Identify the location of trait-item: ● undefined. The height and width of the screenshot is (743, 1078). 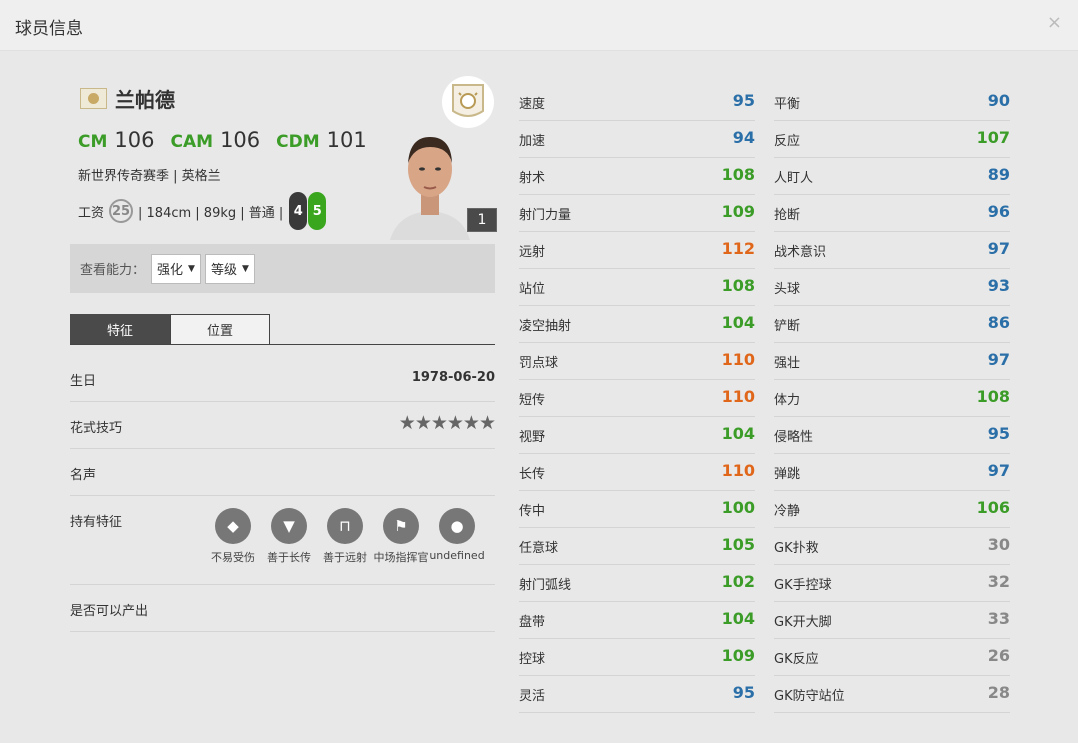
(457, 536).